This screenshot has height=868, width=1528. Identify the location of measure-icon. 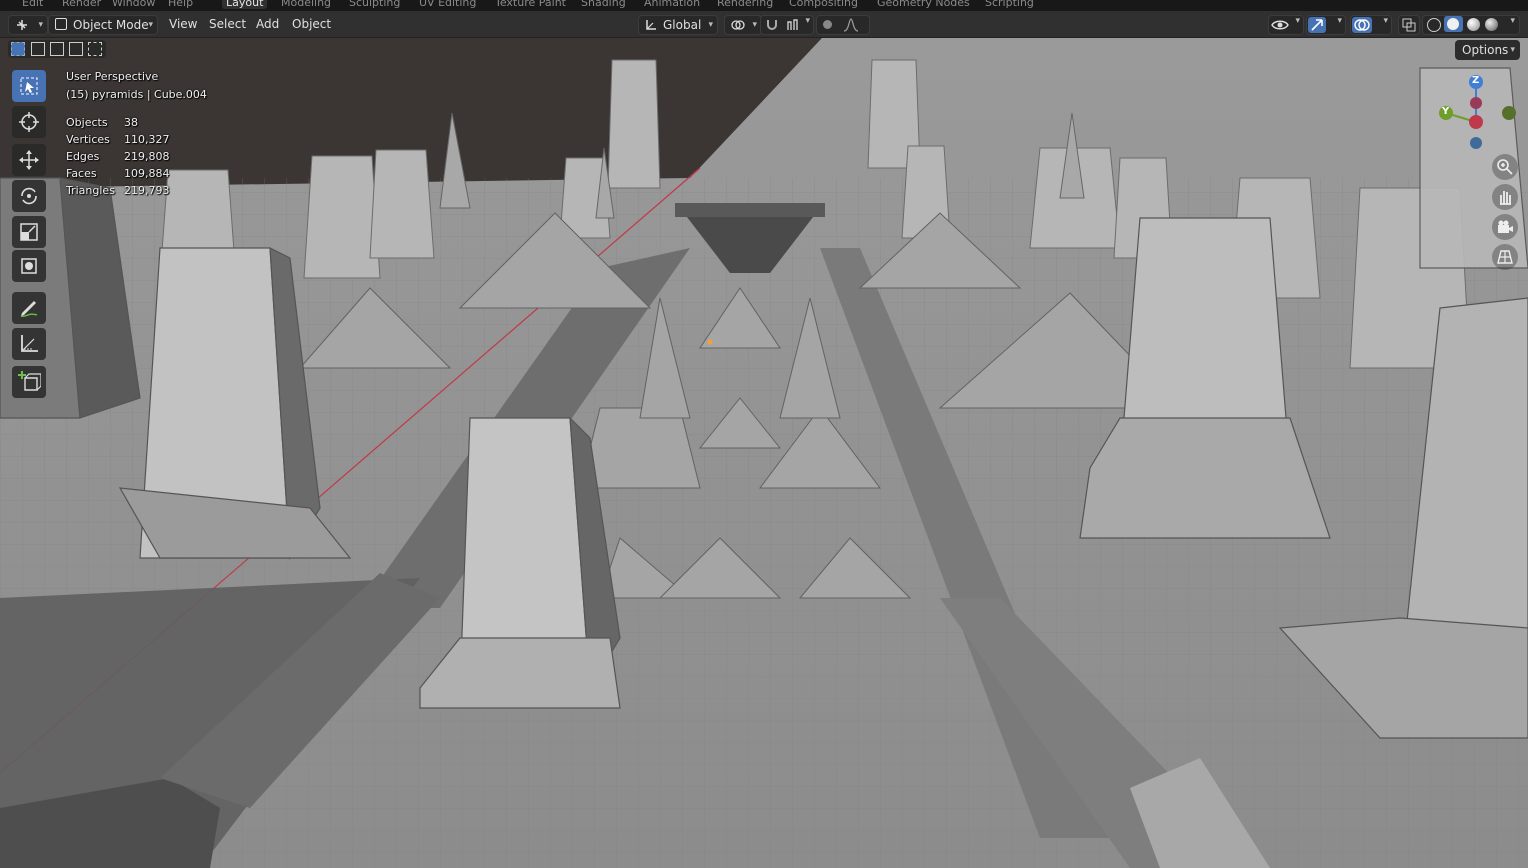
(29, 343).